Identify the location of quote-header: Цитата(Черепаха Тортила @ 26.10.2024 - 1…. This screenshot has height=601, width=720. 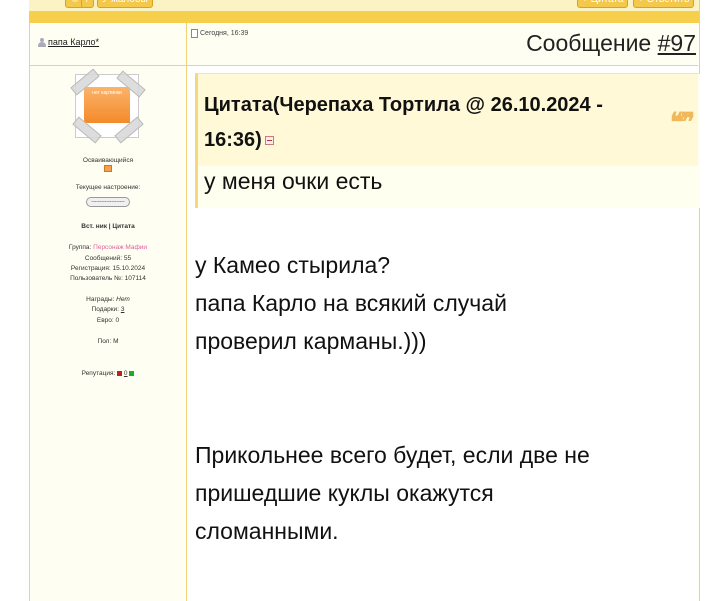
(448, 120).